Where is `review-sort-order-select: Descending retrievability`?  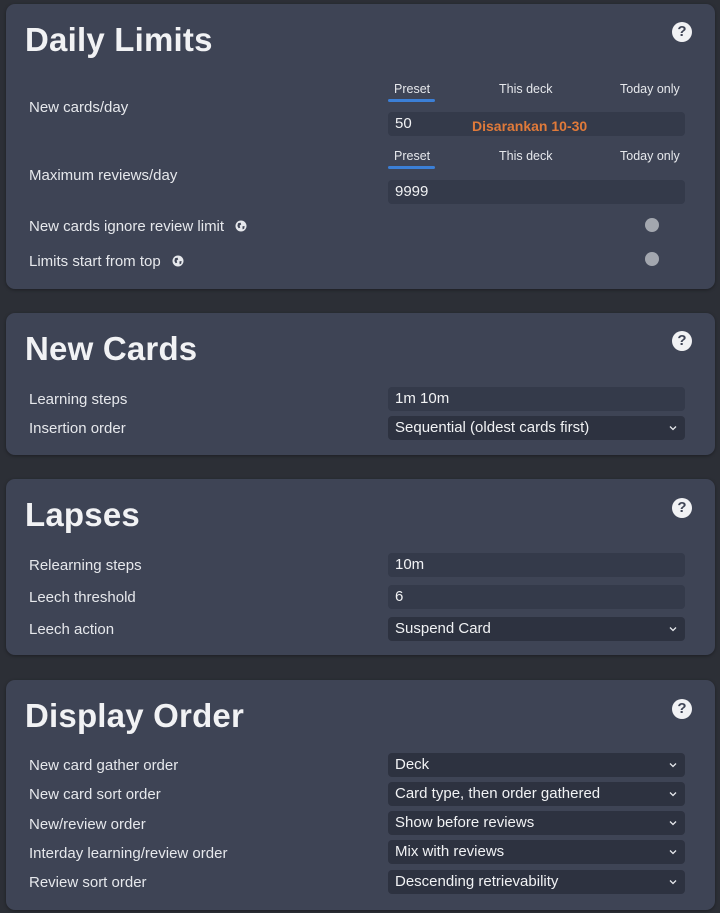
review-sort-order-select: Descending retrievability is located at coordinates (536, 882).